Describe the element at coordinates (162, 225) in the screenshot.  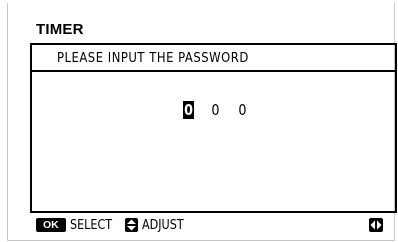
I see `adjust-label: ADJUST` at that location.